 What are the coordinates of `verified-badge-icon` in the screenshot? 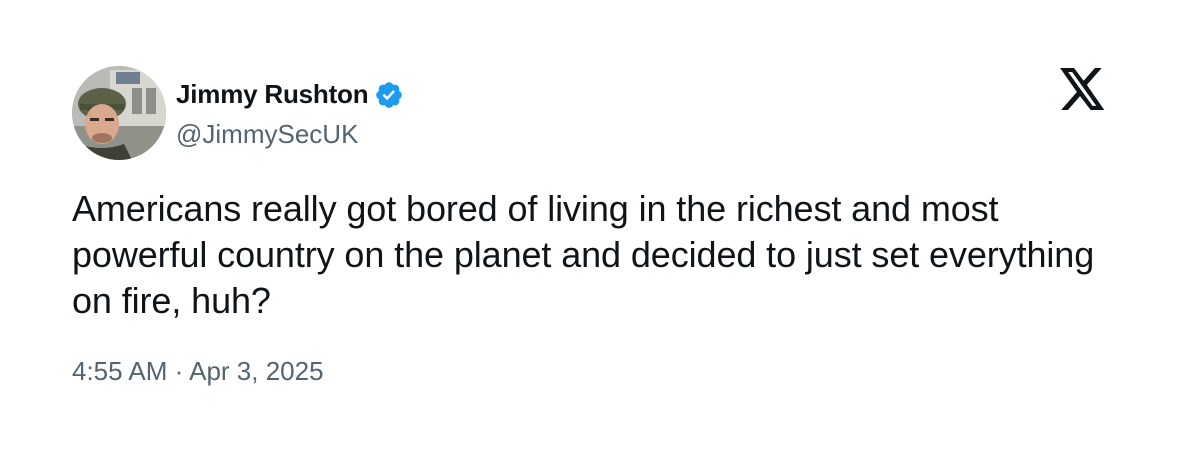 It's located at (389, 95).